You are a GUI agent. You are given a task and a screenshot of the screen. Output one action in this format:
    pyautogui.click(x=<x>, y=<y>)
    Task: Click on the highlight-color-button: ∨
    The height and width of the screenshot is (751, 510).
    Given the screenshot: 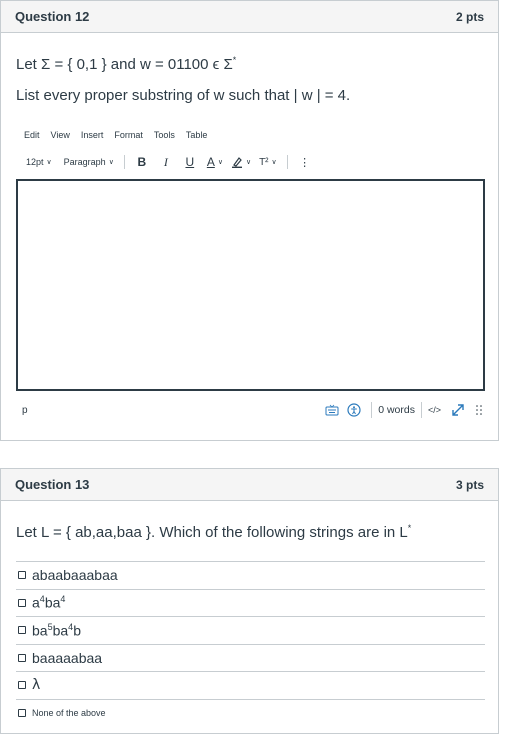 What is the action you would take?
    pyautogui.click(x=241, y=162)
    